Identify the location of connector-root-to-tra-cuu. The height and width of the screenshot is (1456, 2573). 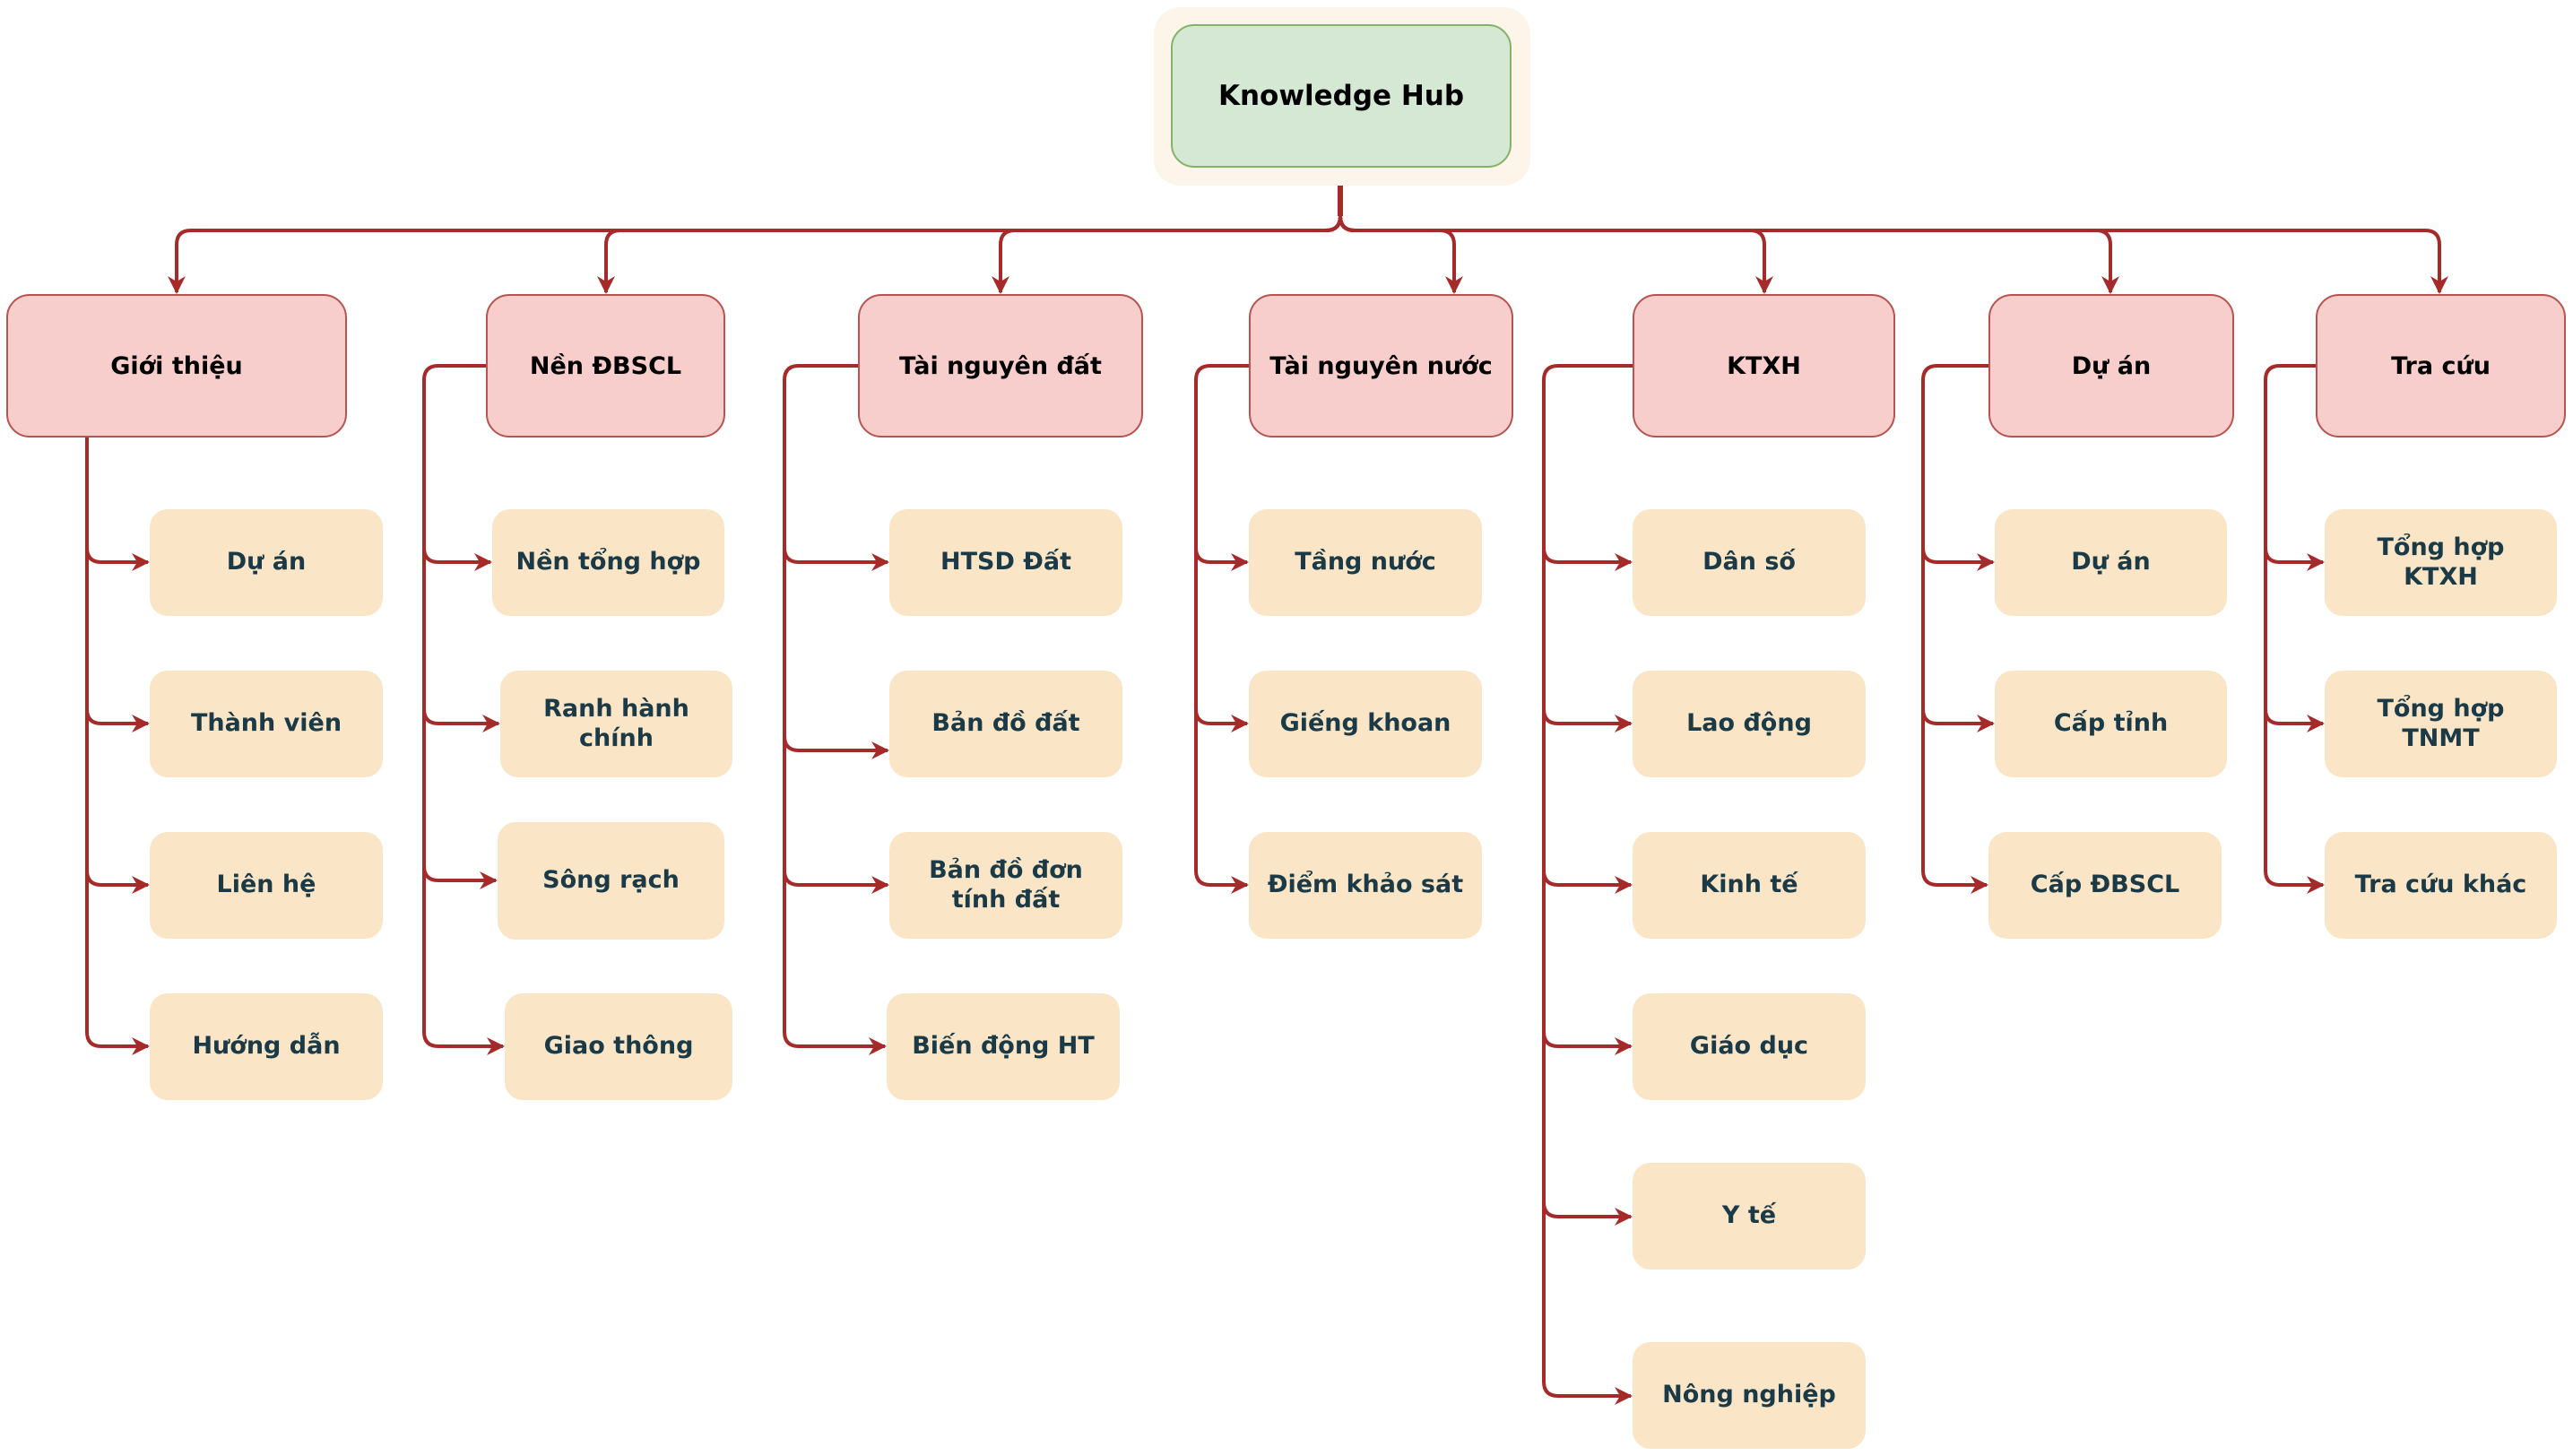
(1893, 255).